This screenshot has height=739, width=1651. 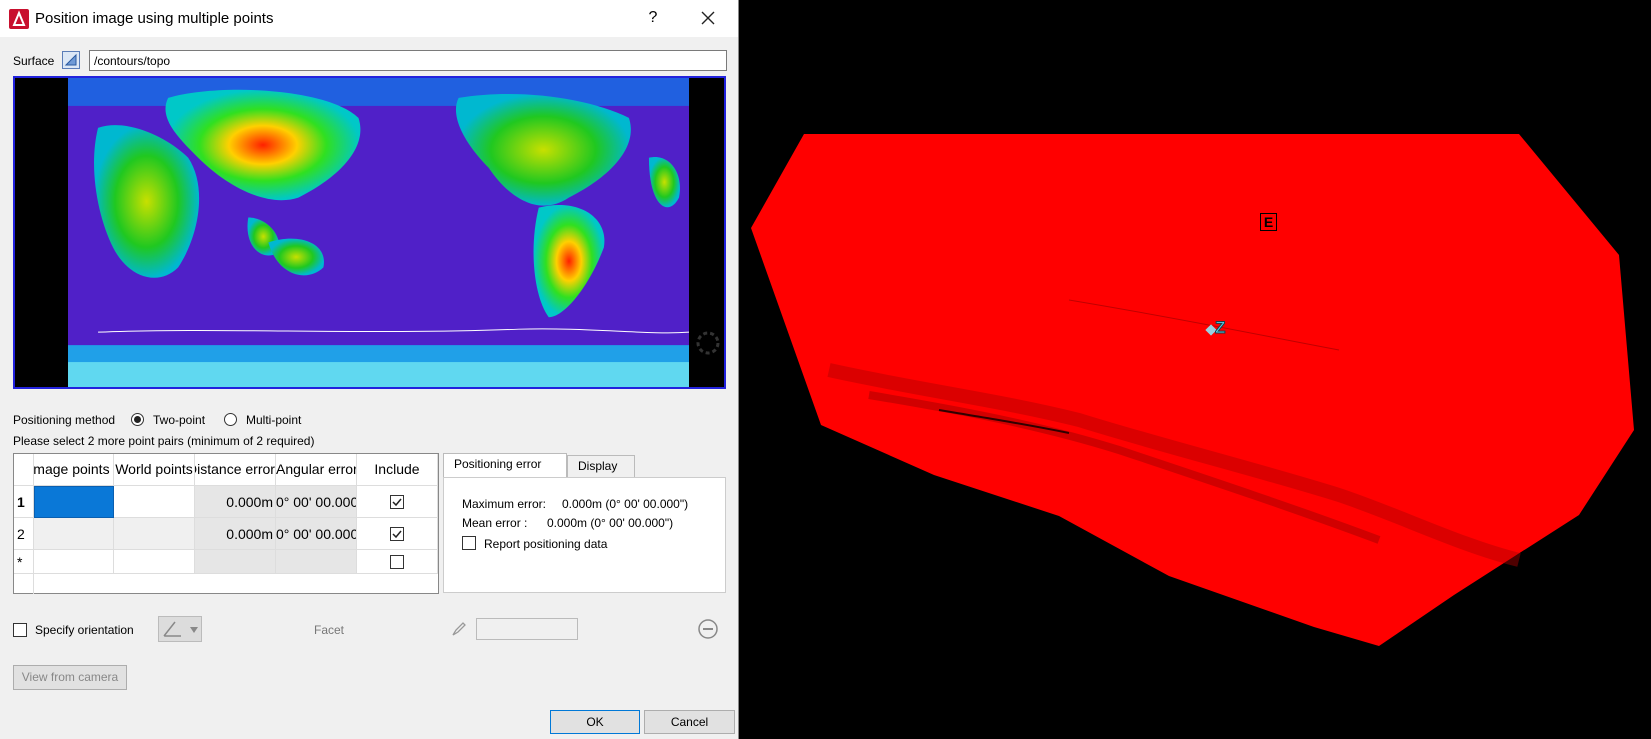 I want to click on angular-error-cell, so click(x=316, y=562).